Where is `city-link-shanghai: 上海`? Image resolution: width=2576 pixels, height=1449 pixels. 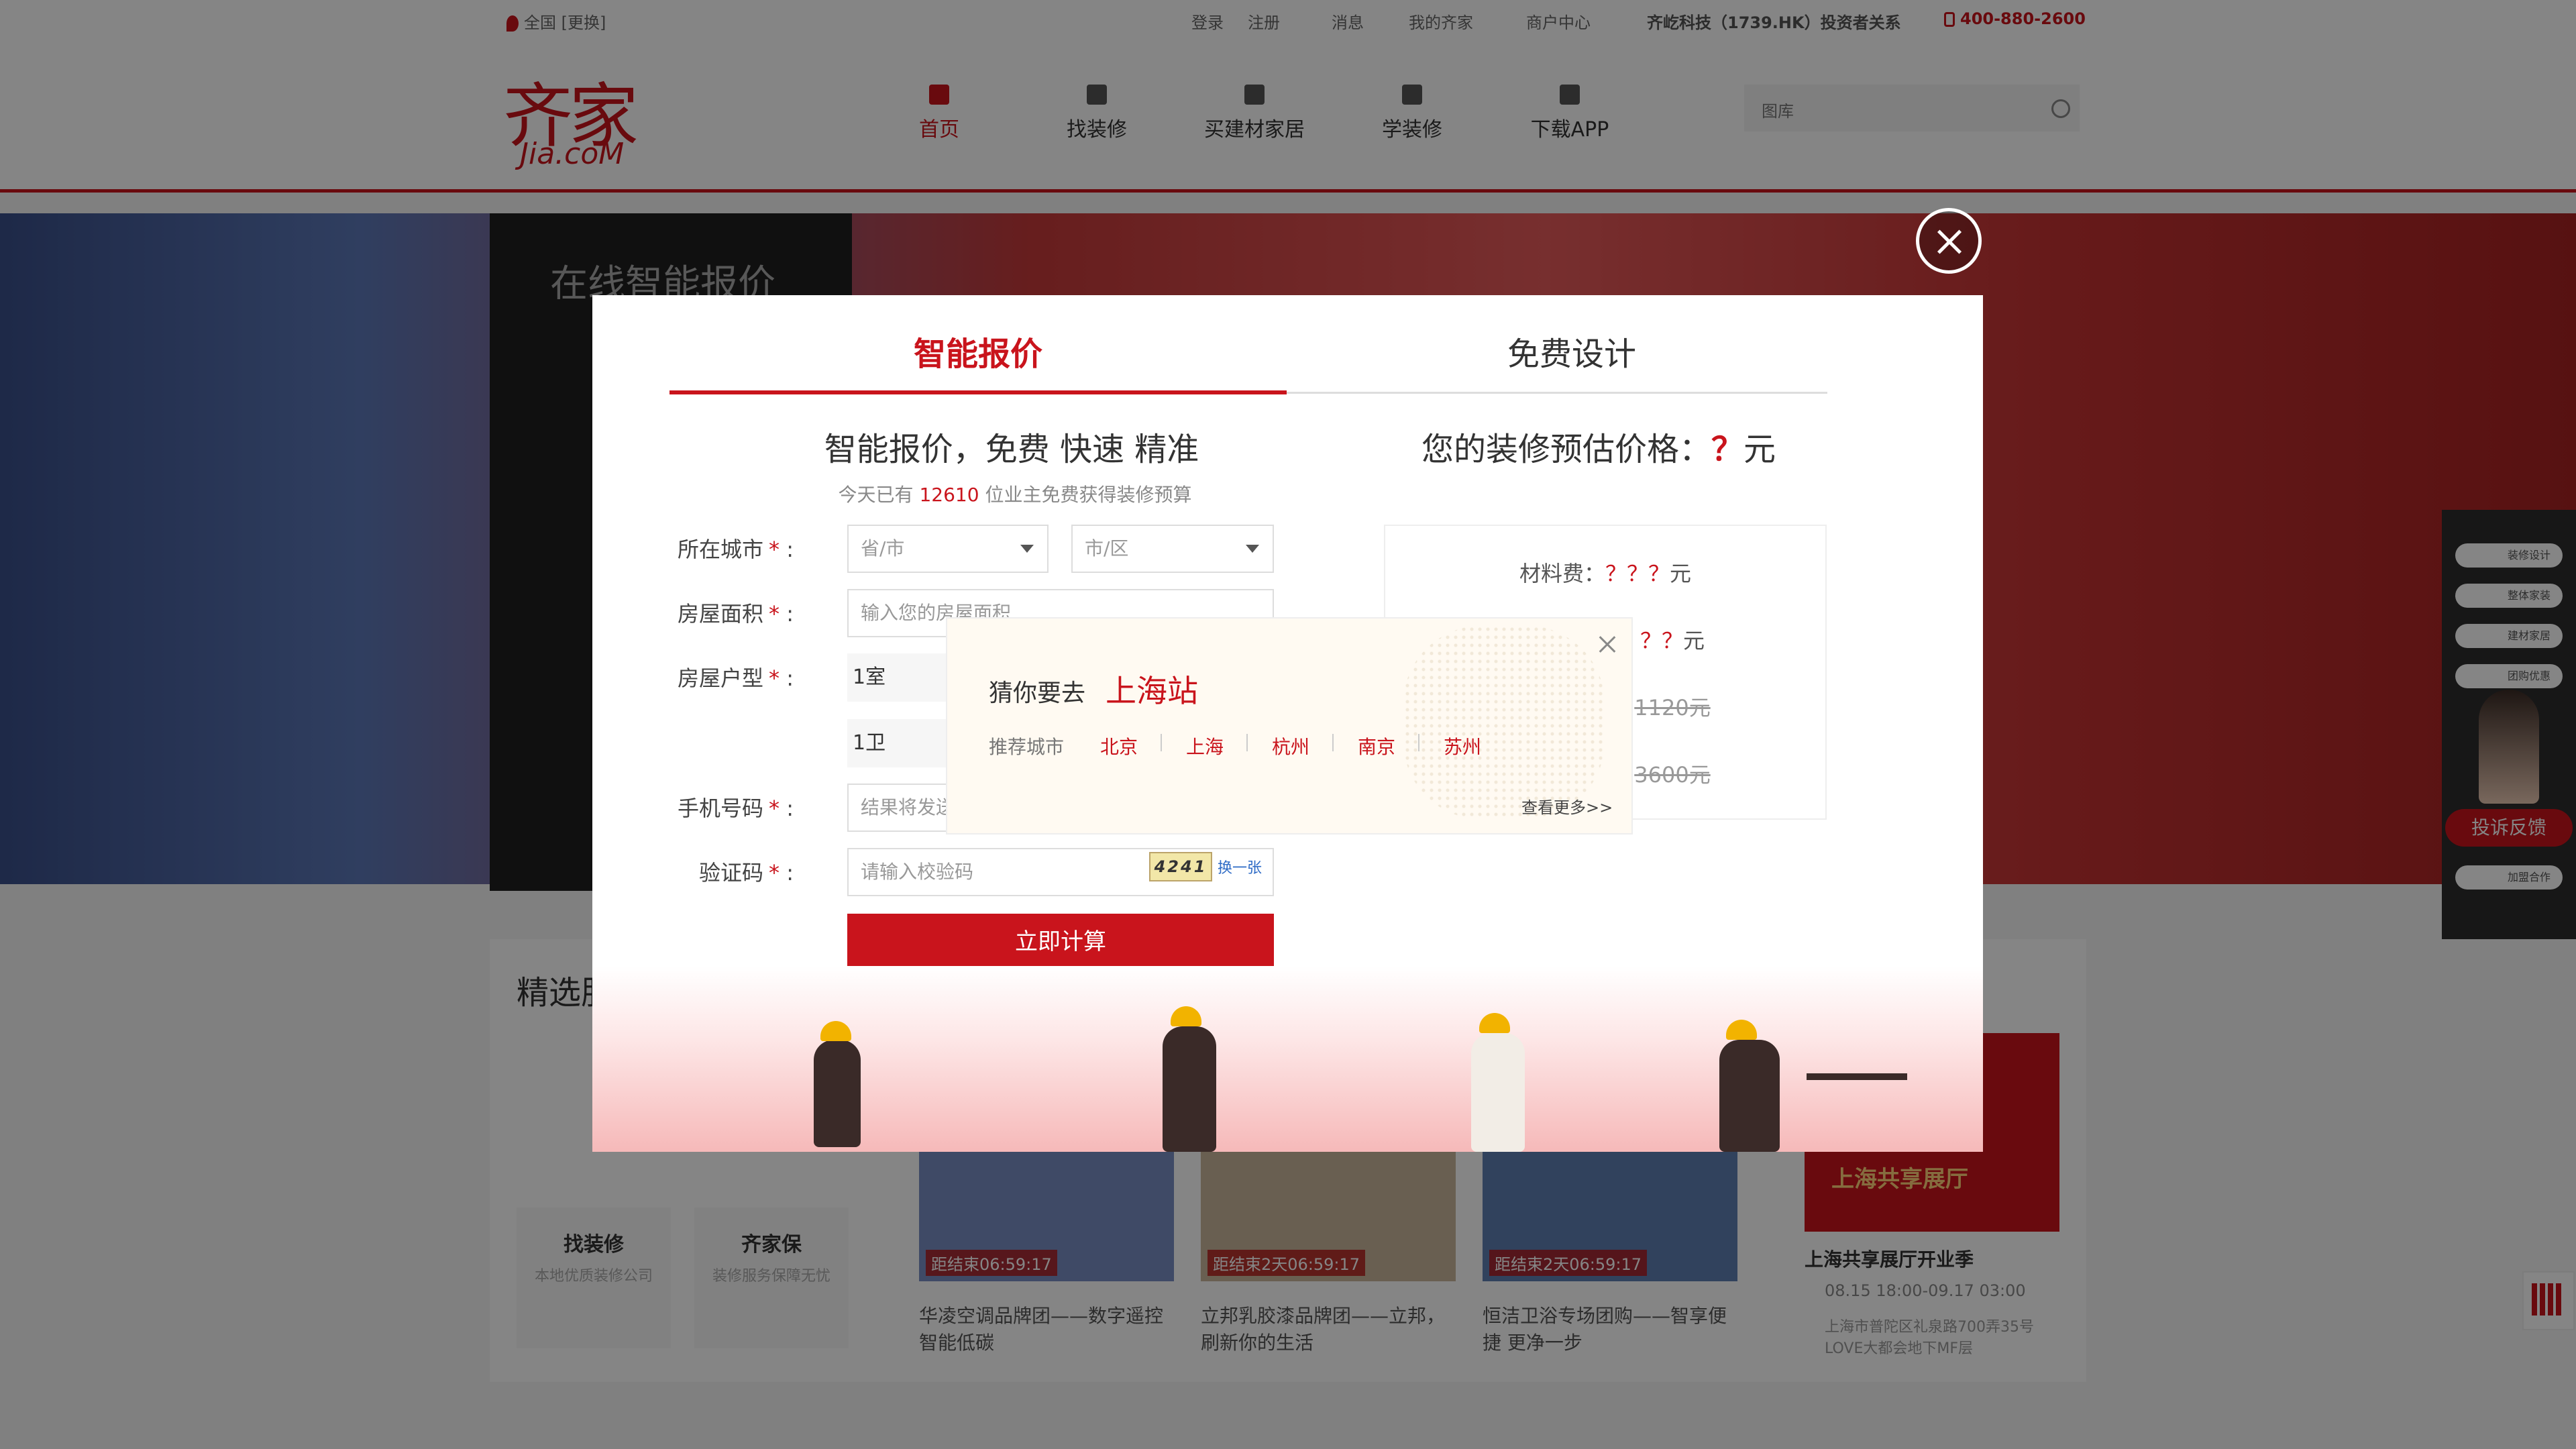 city-link-shanghai: 上海 is located at coordinates (1205, 746).